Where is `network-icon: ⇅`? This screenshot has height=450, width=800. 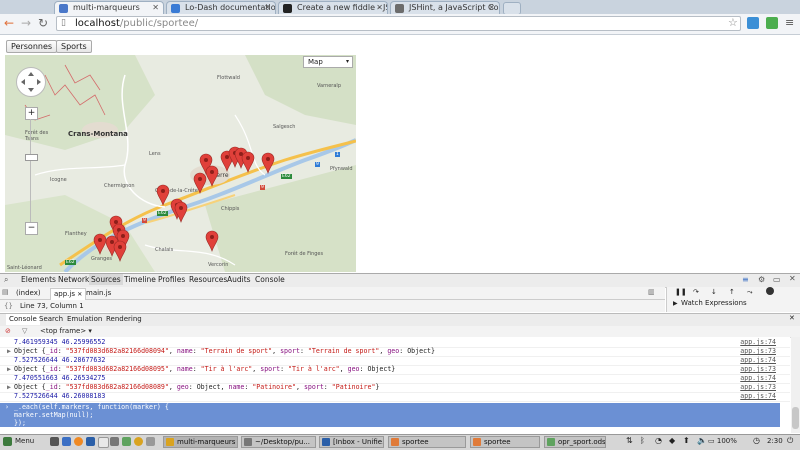
network-icon: ⇅ is located at coordinates (629, 440).